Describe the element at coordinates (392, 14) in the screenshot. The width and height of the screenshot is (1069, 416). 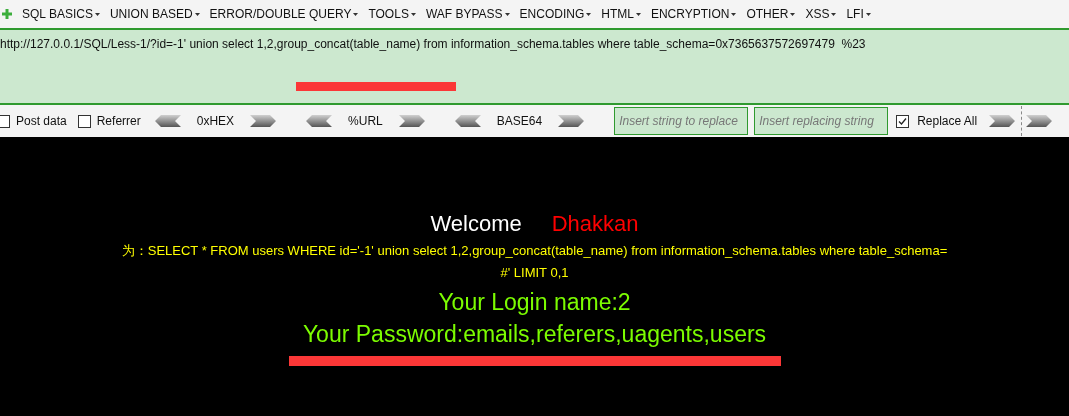
I see `menu-item: TOOLS` at that location.